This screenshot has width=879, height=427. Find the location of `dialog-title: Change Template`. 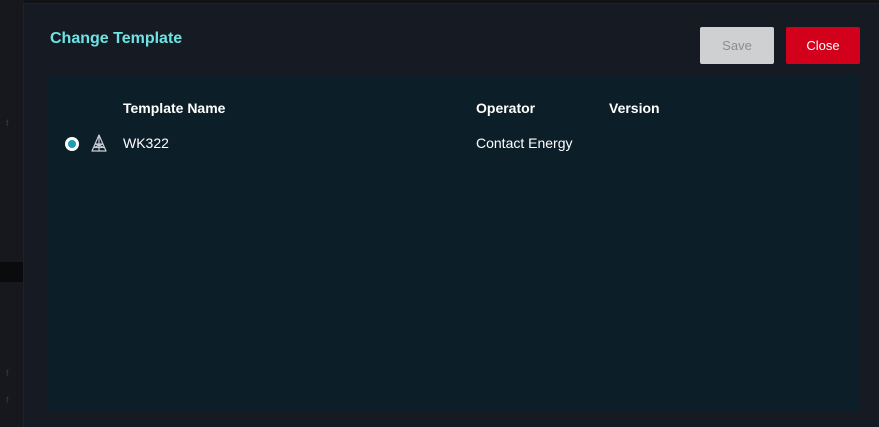

dialog-title: Change Template is located at coordinates (116, 38).